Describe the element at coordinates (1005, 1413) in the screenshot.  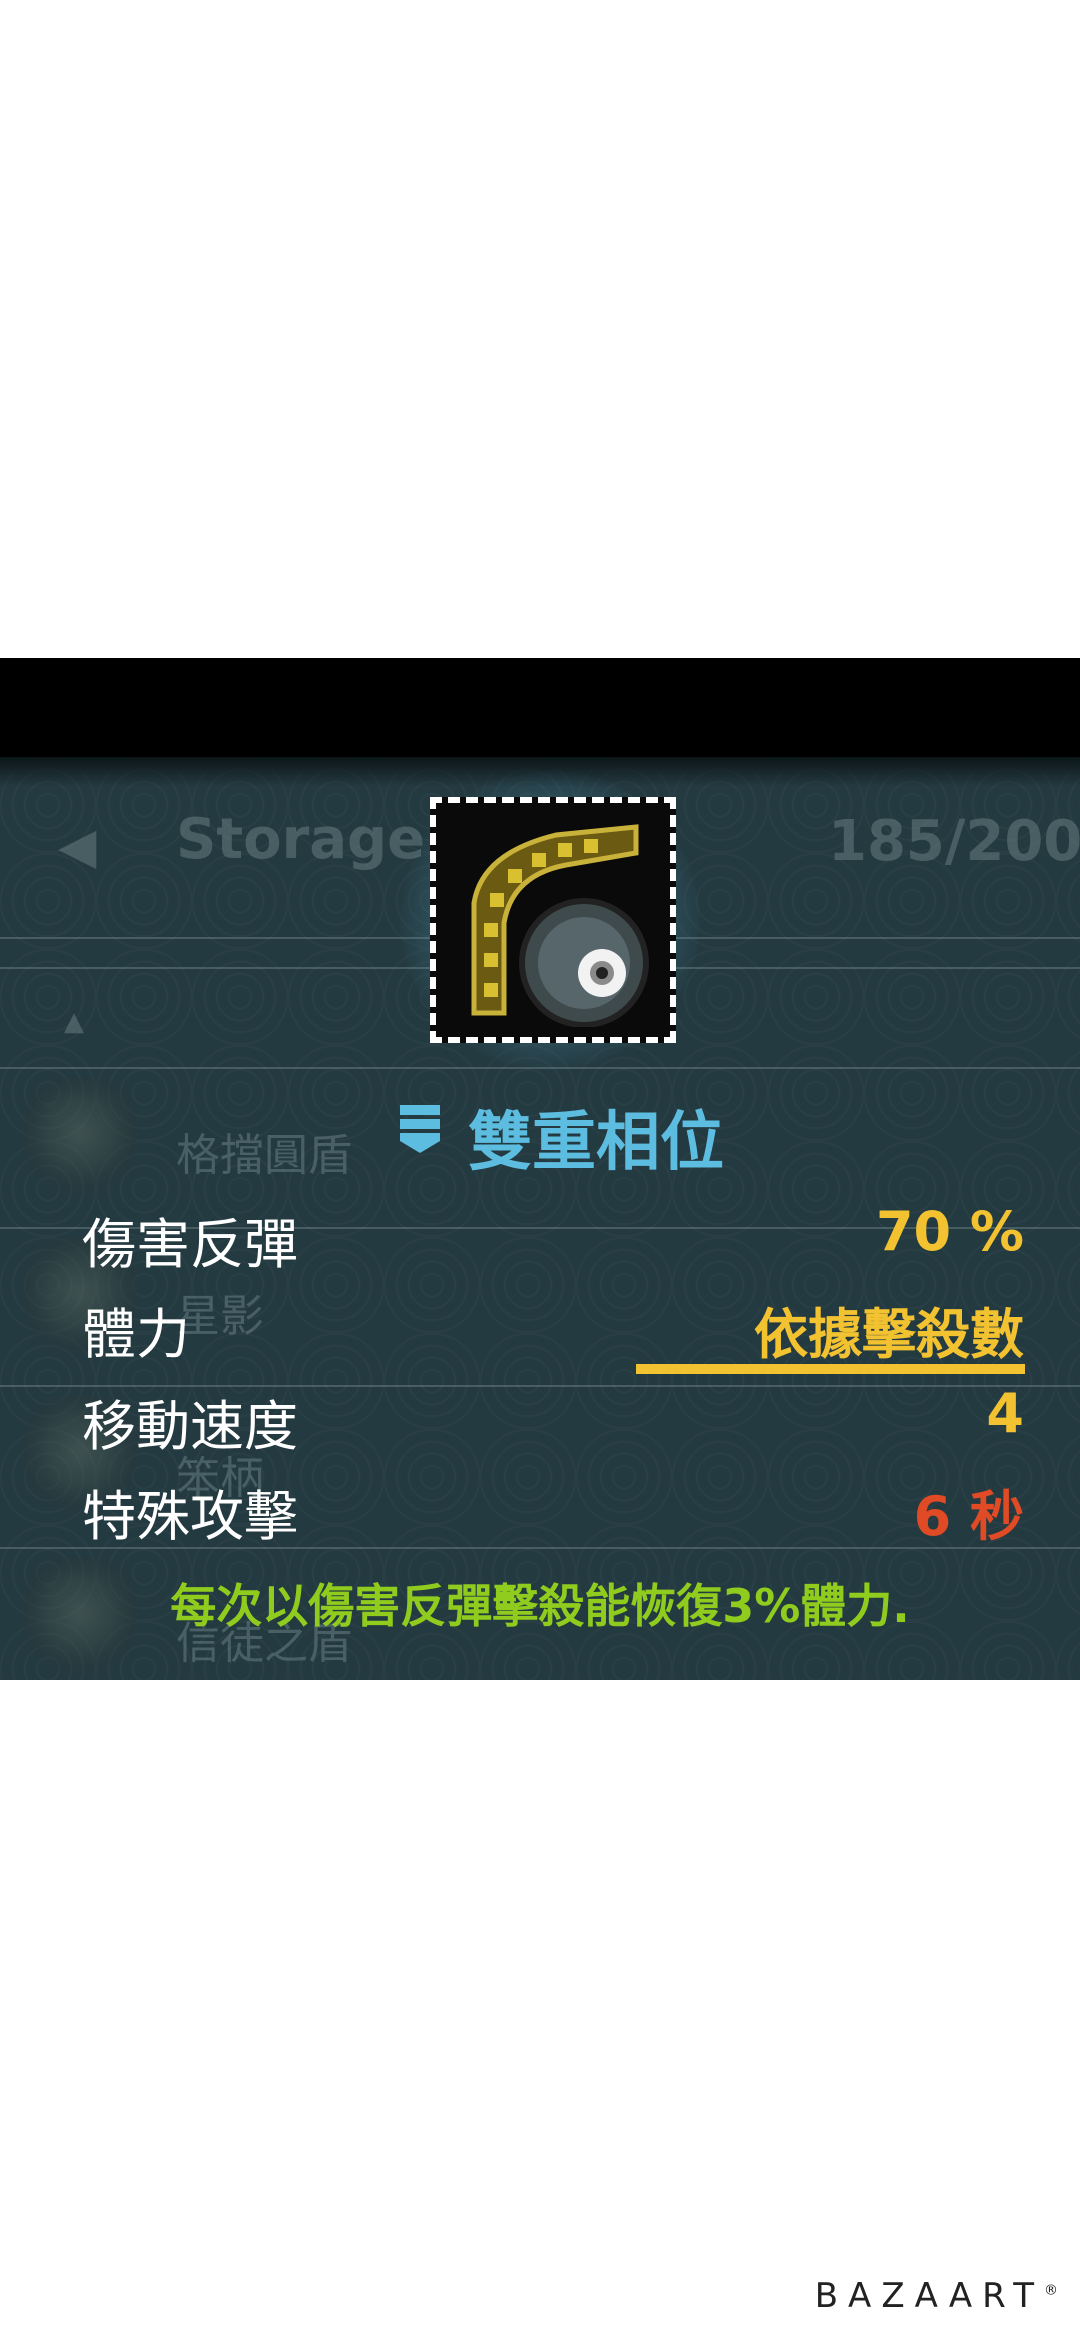
I see `stat-value-move-speed: 4` at that location.